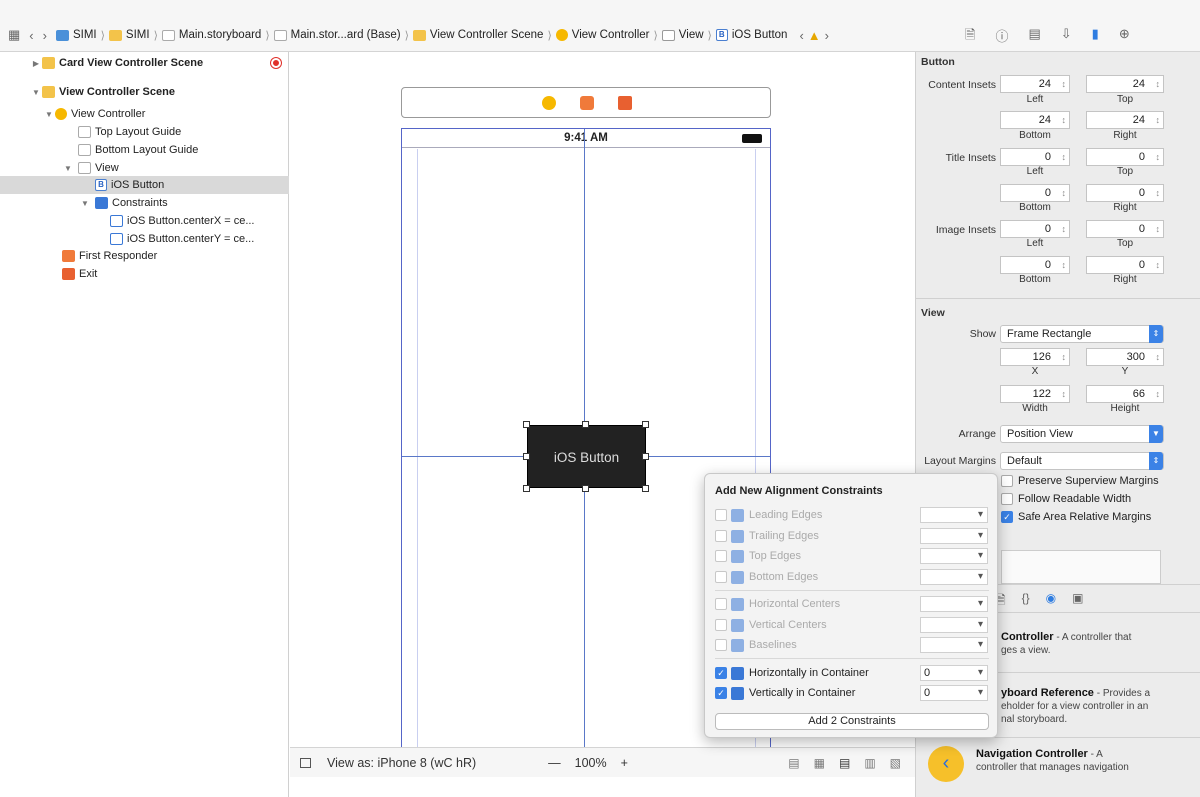 The width and height of the screenshot is (1200, 797). I want to click on outline-item-exit: Exit, so click(144, 274).